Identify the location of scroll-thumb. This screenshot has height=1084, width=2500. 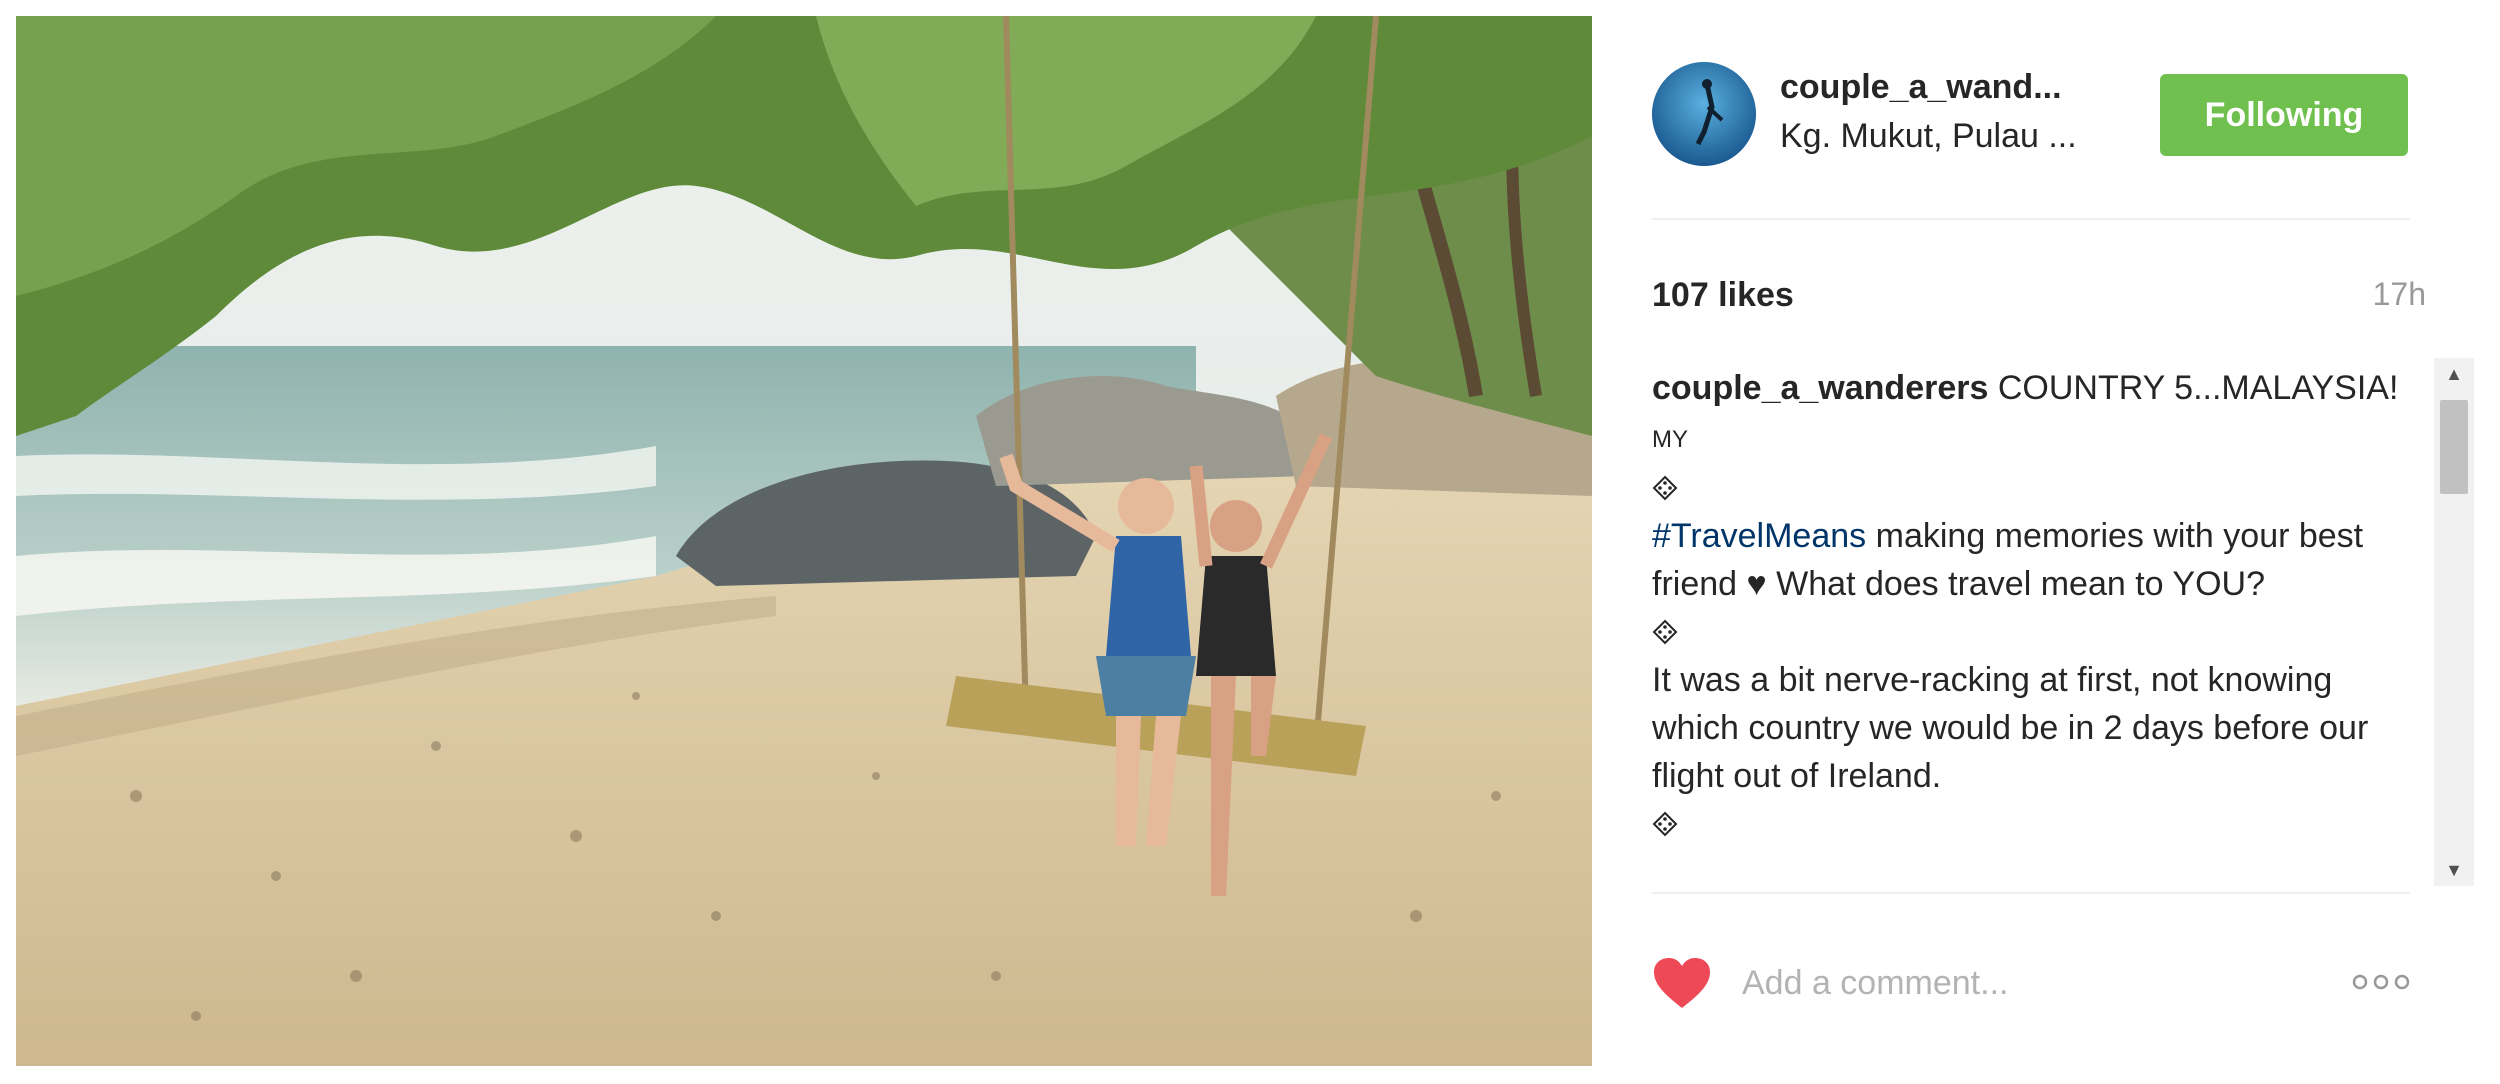
(2454, 447).